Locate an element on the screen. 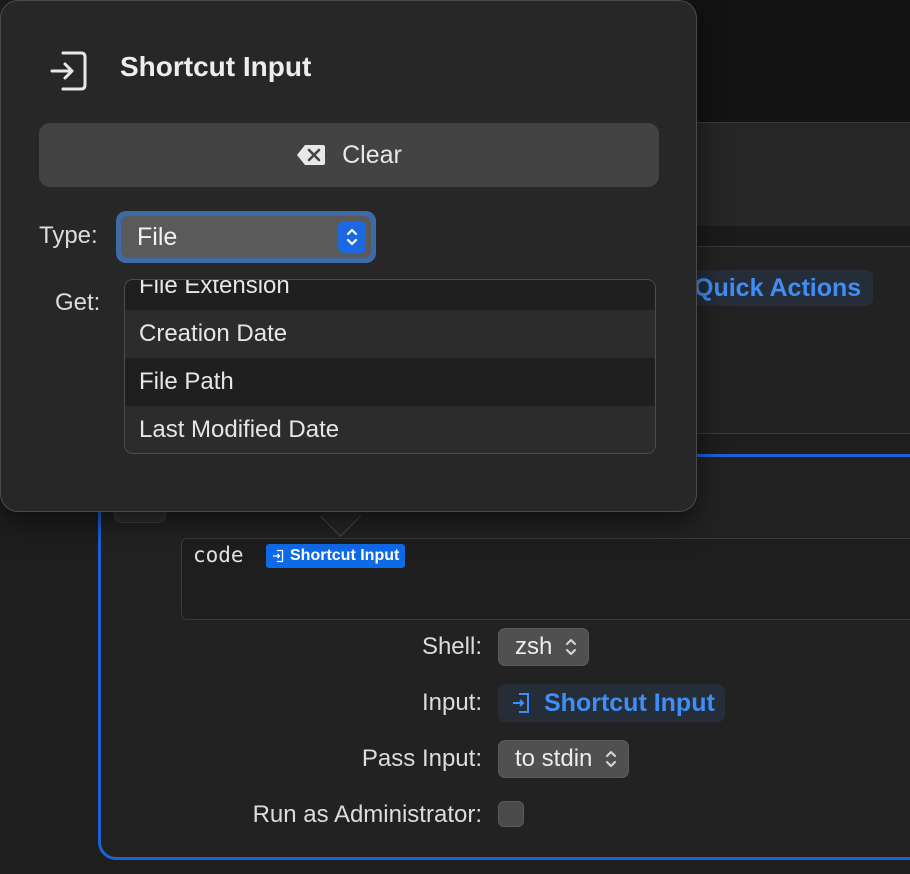 The image size is (910, 874). type-select: File is located at coordinates (246, 237).